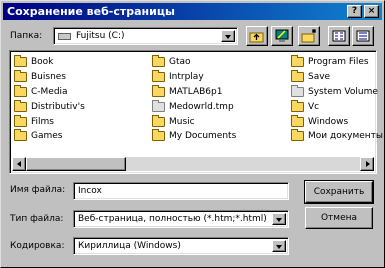  I want to click on list-item: Vc, so click(337, 106).